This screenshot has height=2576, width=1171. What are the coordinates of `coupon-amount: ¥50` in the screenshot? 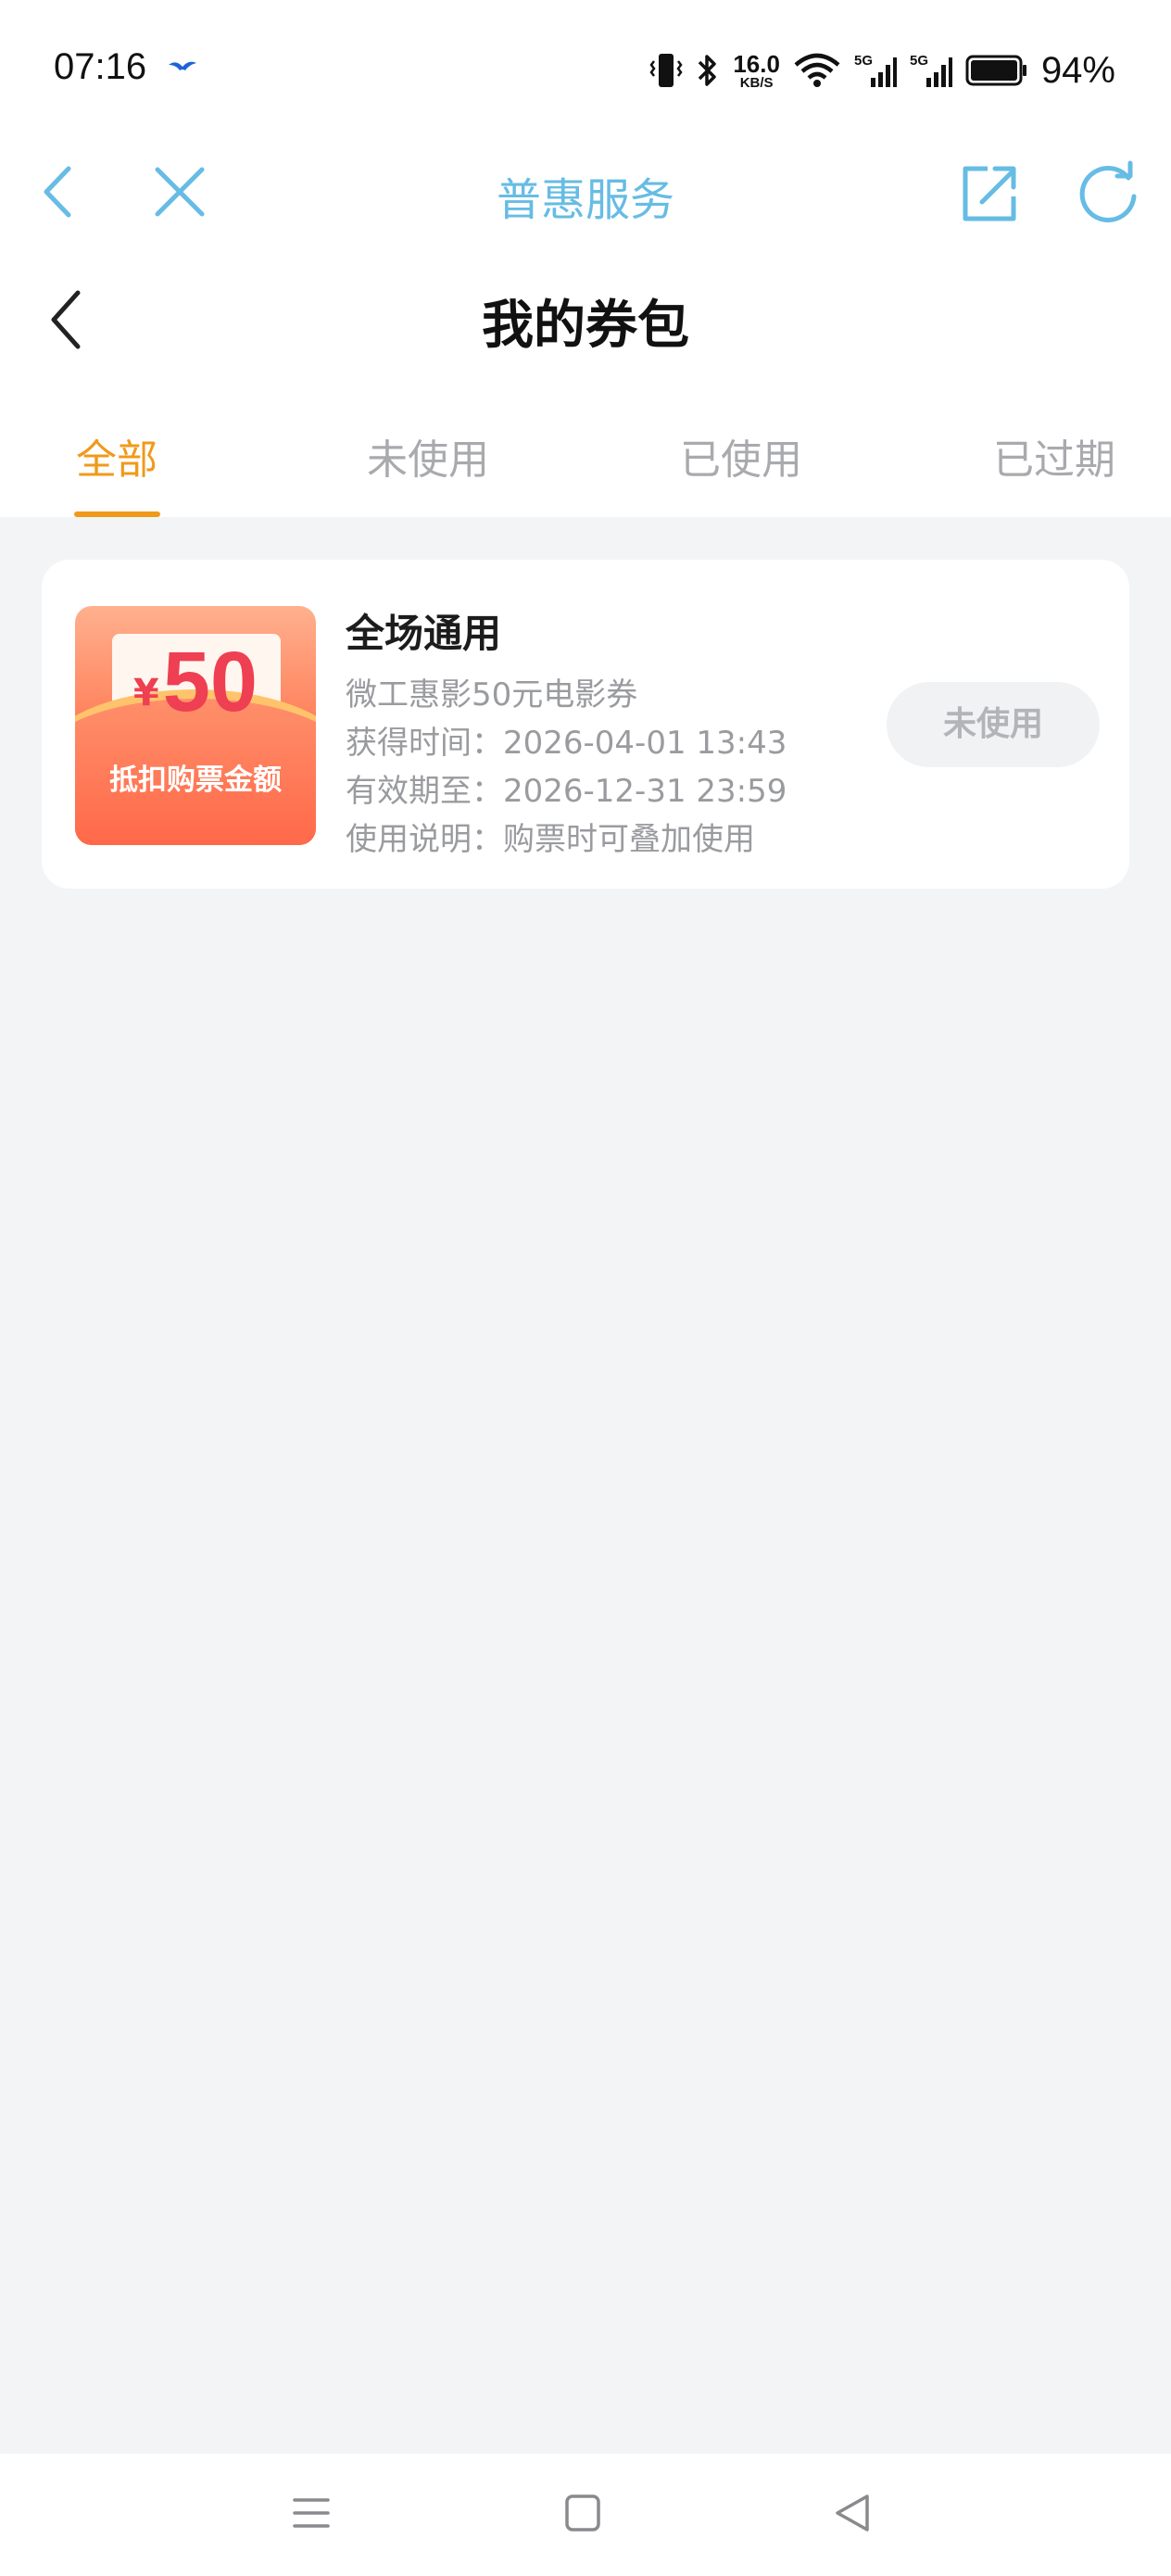 It's located at (196, 682).